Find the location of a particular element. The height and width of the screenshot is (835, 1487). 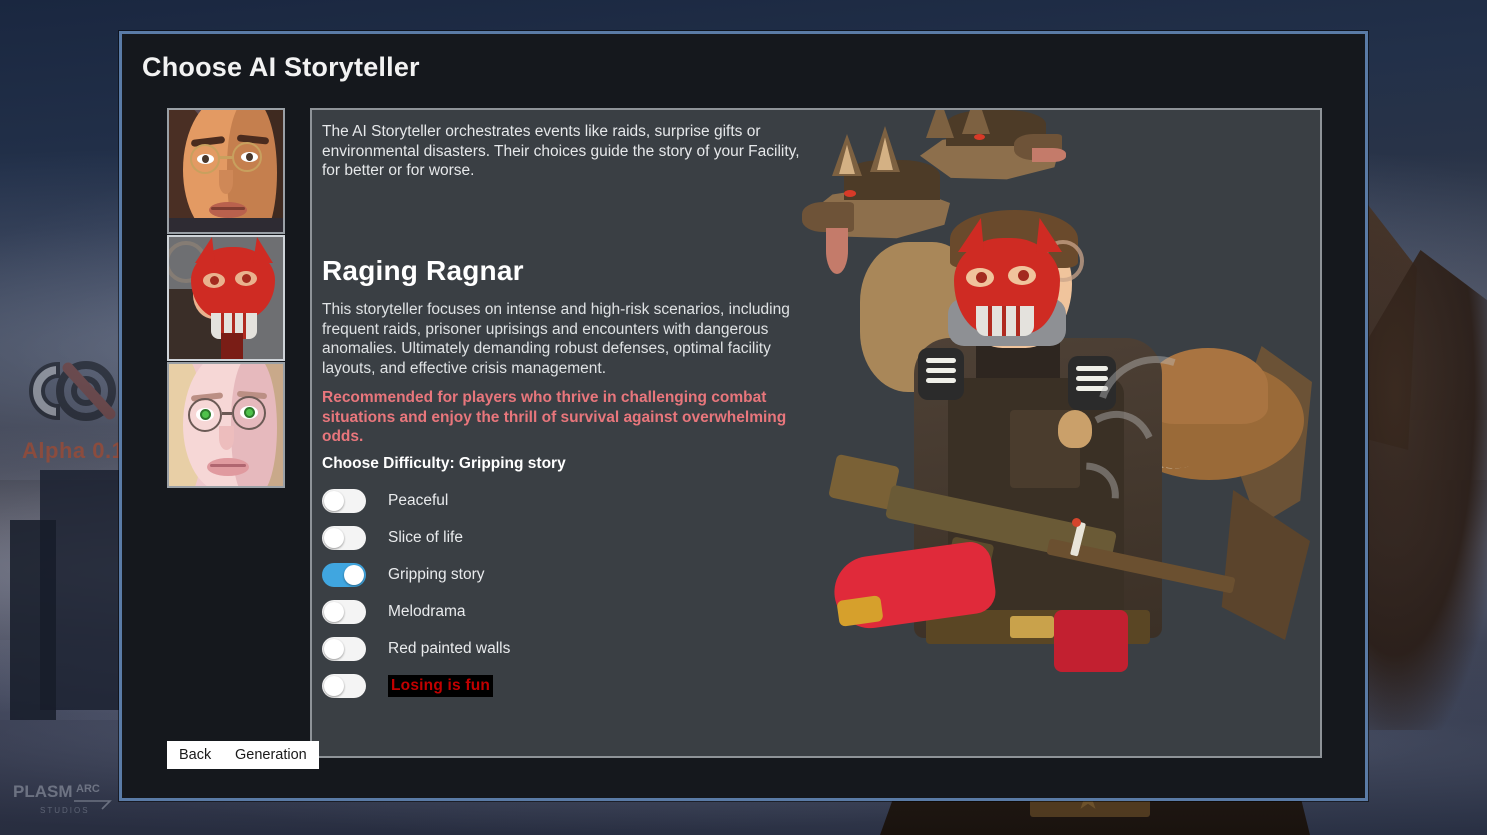

difficulty-toggle-melodrama is located at coordinates (344, 611).